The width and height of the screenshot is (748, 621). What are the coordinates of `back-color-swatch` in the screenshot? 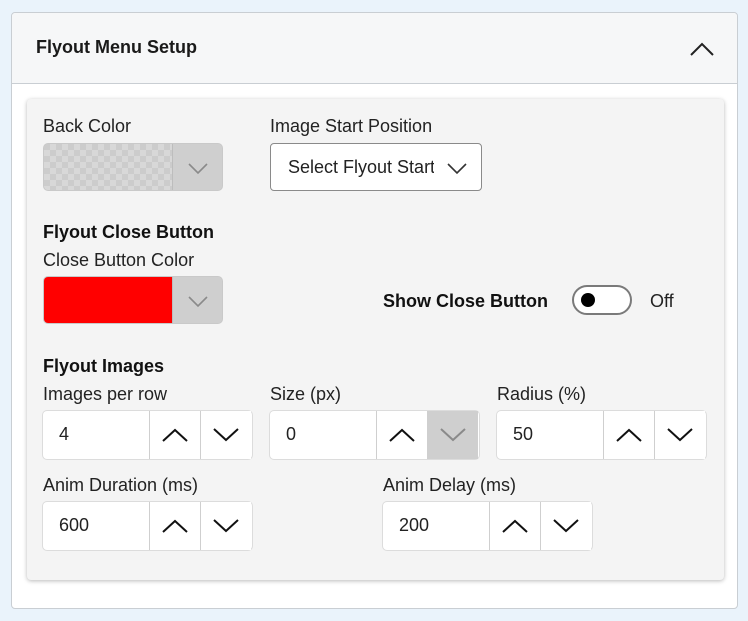 It's located at (109, 167).